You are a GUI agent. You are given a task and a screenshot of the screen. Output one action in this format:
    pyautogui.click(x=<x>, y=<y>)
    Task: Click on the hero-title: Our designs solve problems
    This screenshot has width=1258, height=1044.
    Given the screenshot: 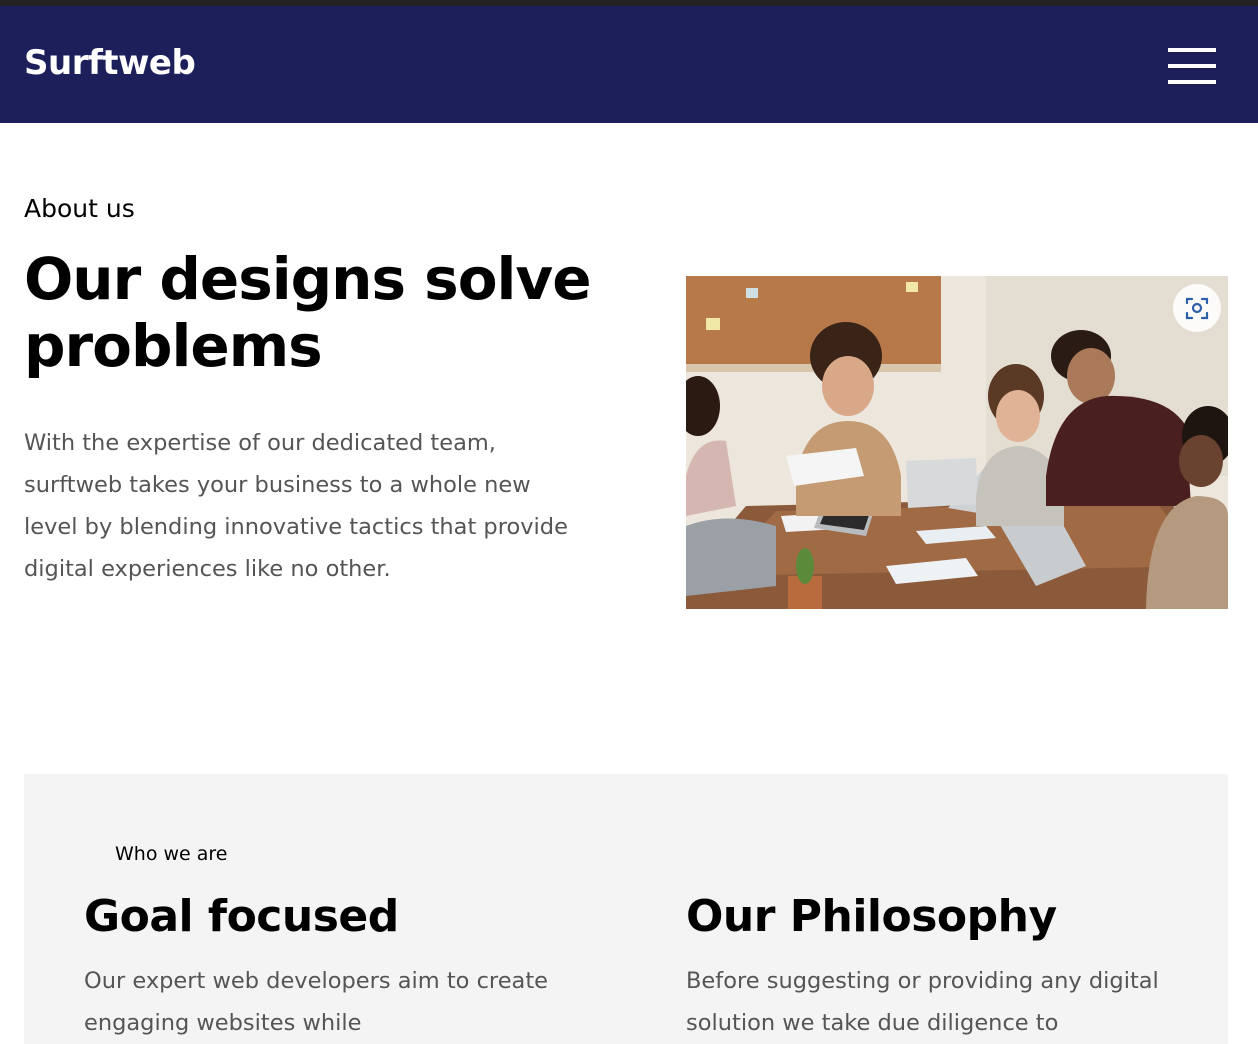 What is the action you would take?
    pyautogui.click(x=308, y=312)
    